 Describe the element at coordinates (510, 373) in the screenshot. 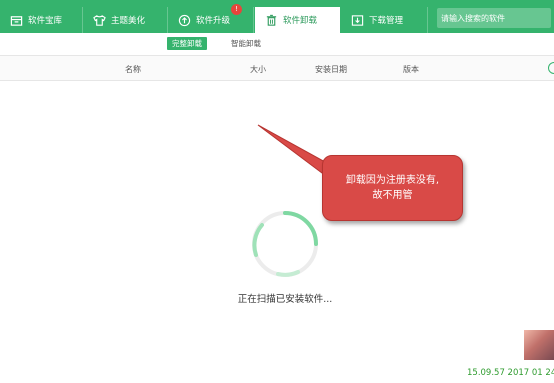

I see `timestamp: 15.09.57 2017 01 24` at that location.